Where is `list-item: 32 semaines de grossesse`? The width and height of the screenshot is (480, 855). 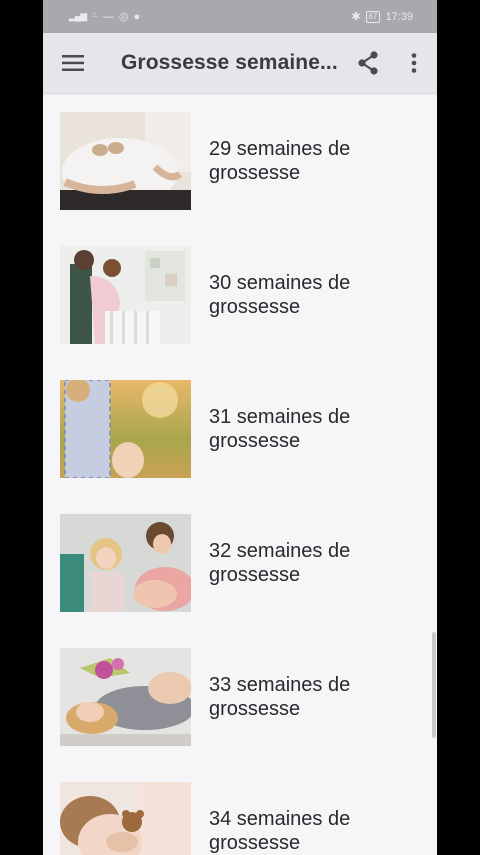
list-item: 32 semaines de grossesse is located at coordinates (240, 562).